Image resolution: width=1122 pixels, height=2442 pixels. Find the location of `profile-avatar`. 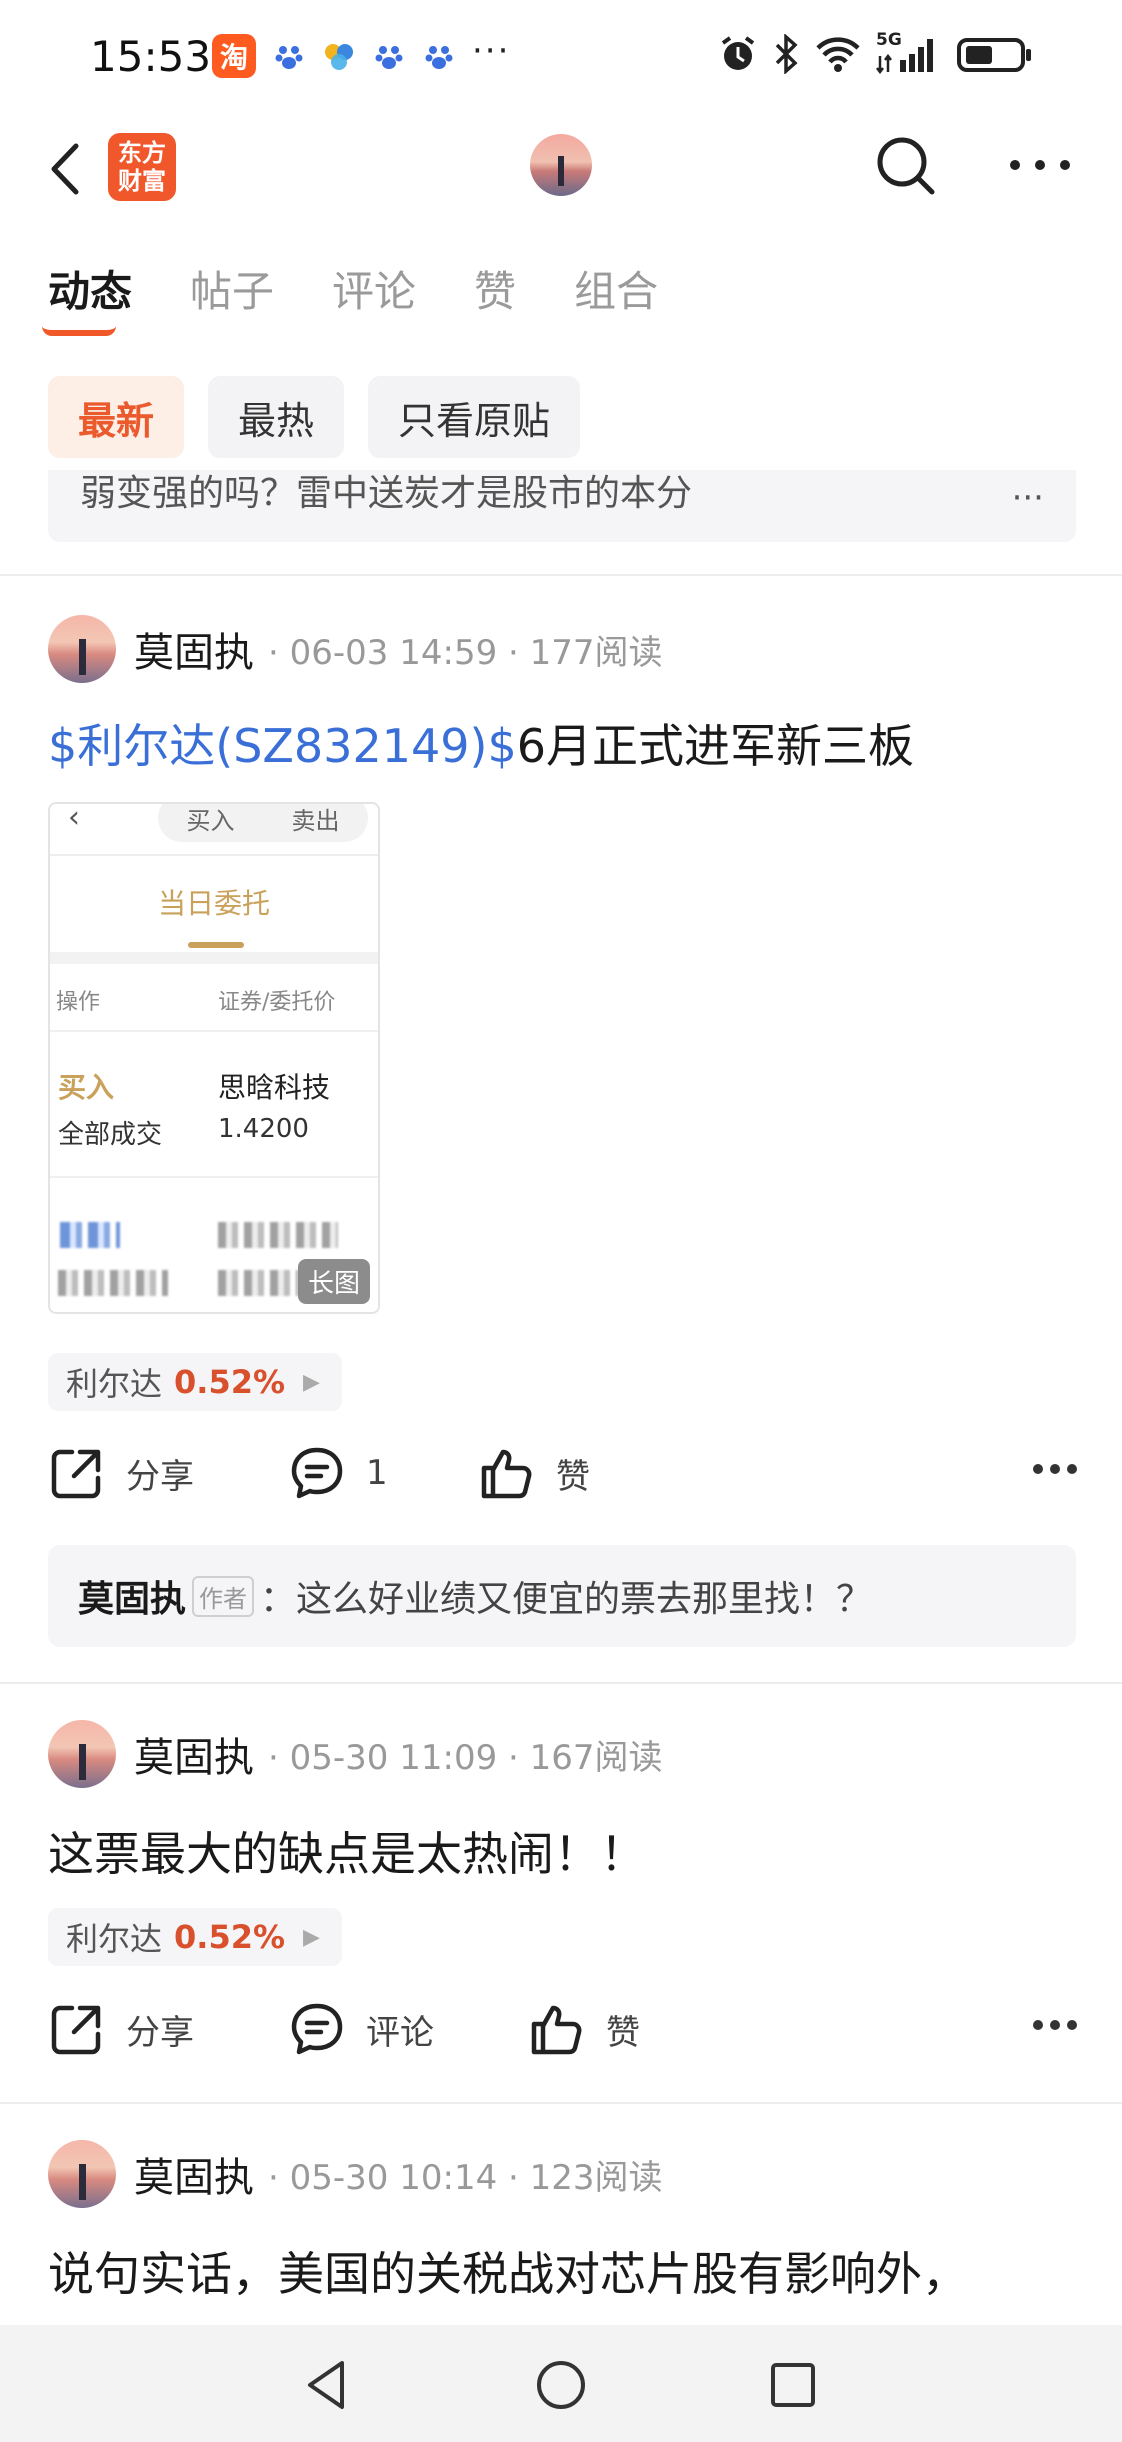

profile-avatar is located at coordinates (561, 165).